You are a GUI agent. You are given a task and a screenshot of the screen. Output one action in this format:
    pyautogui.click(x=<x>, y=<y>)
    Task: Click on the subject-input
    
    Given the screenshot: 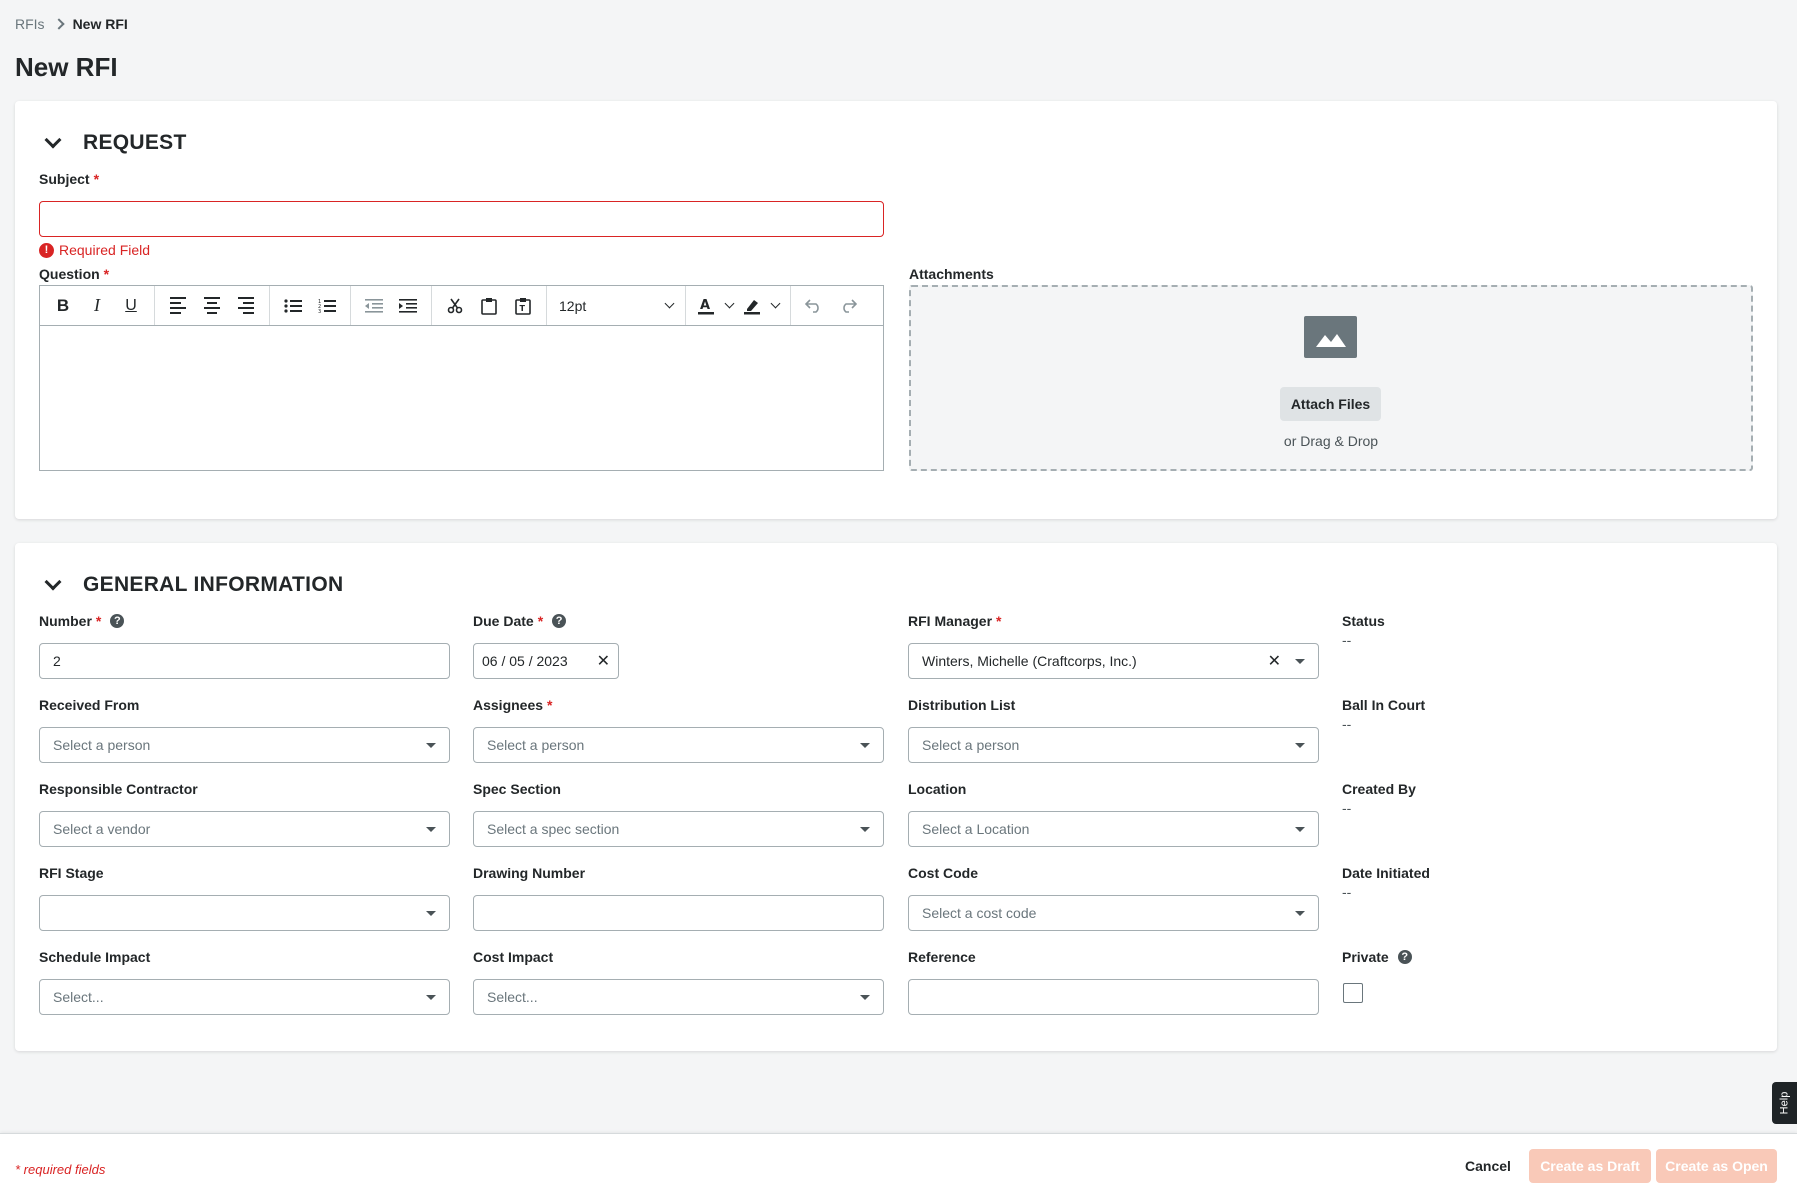 What is the action you would take?
    pyautogui.click(x=461, y=219)
    